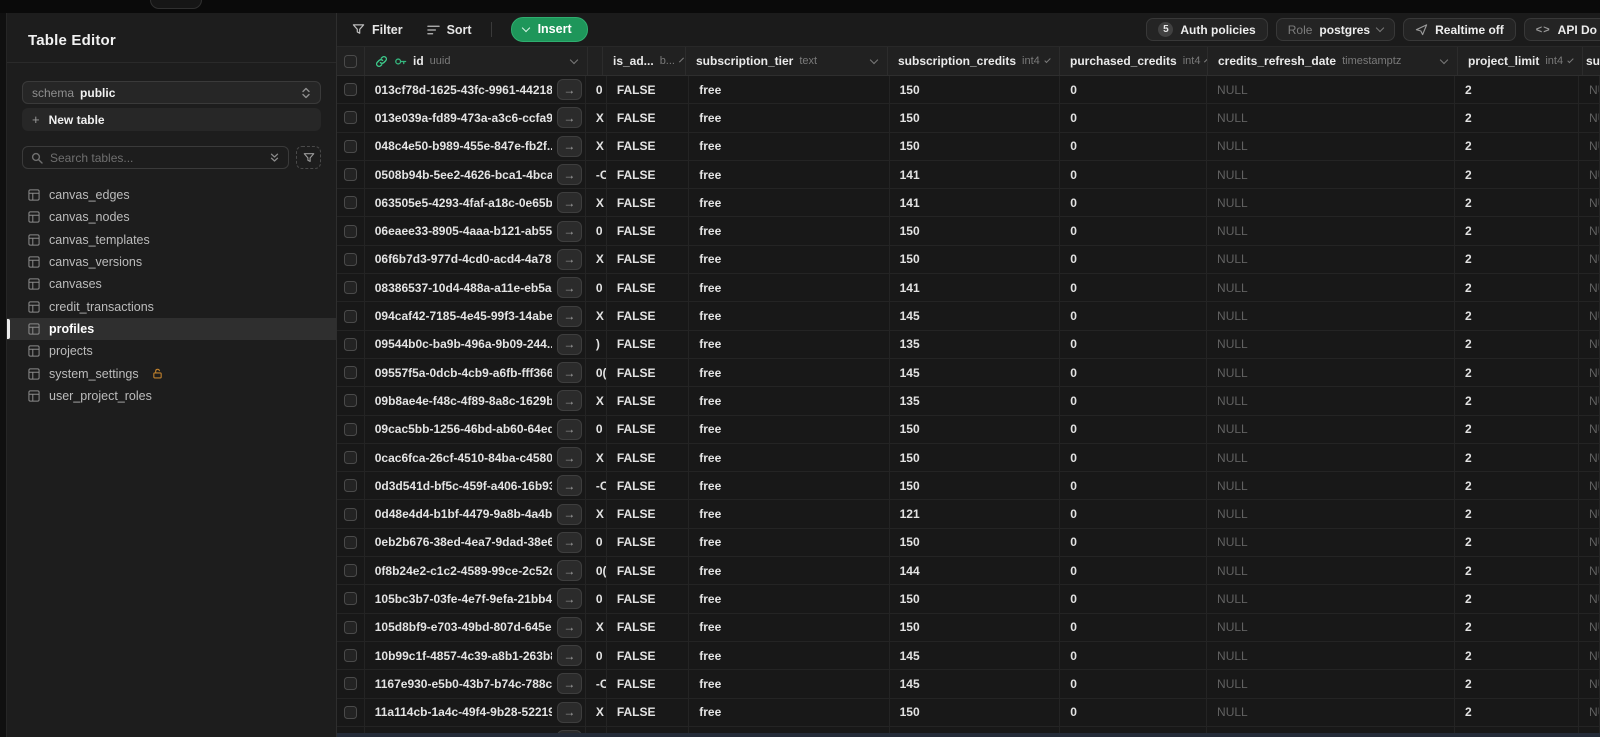 The width and height of the screenshot is (1600, 737). What do you see at coordinates (475, 712) in the screenshot?
I see `cell-id: 11a114cb-1a4c-49f4-9b28-52219ec... →` at bounding box center [475, 712].